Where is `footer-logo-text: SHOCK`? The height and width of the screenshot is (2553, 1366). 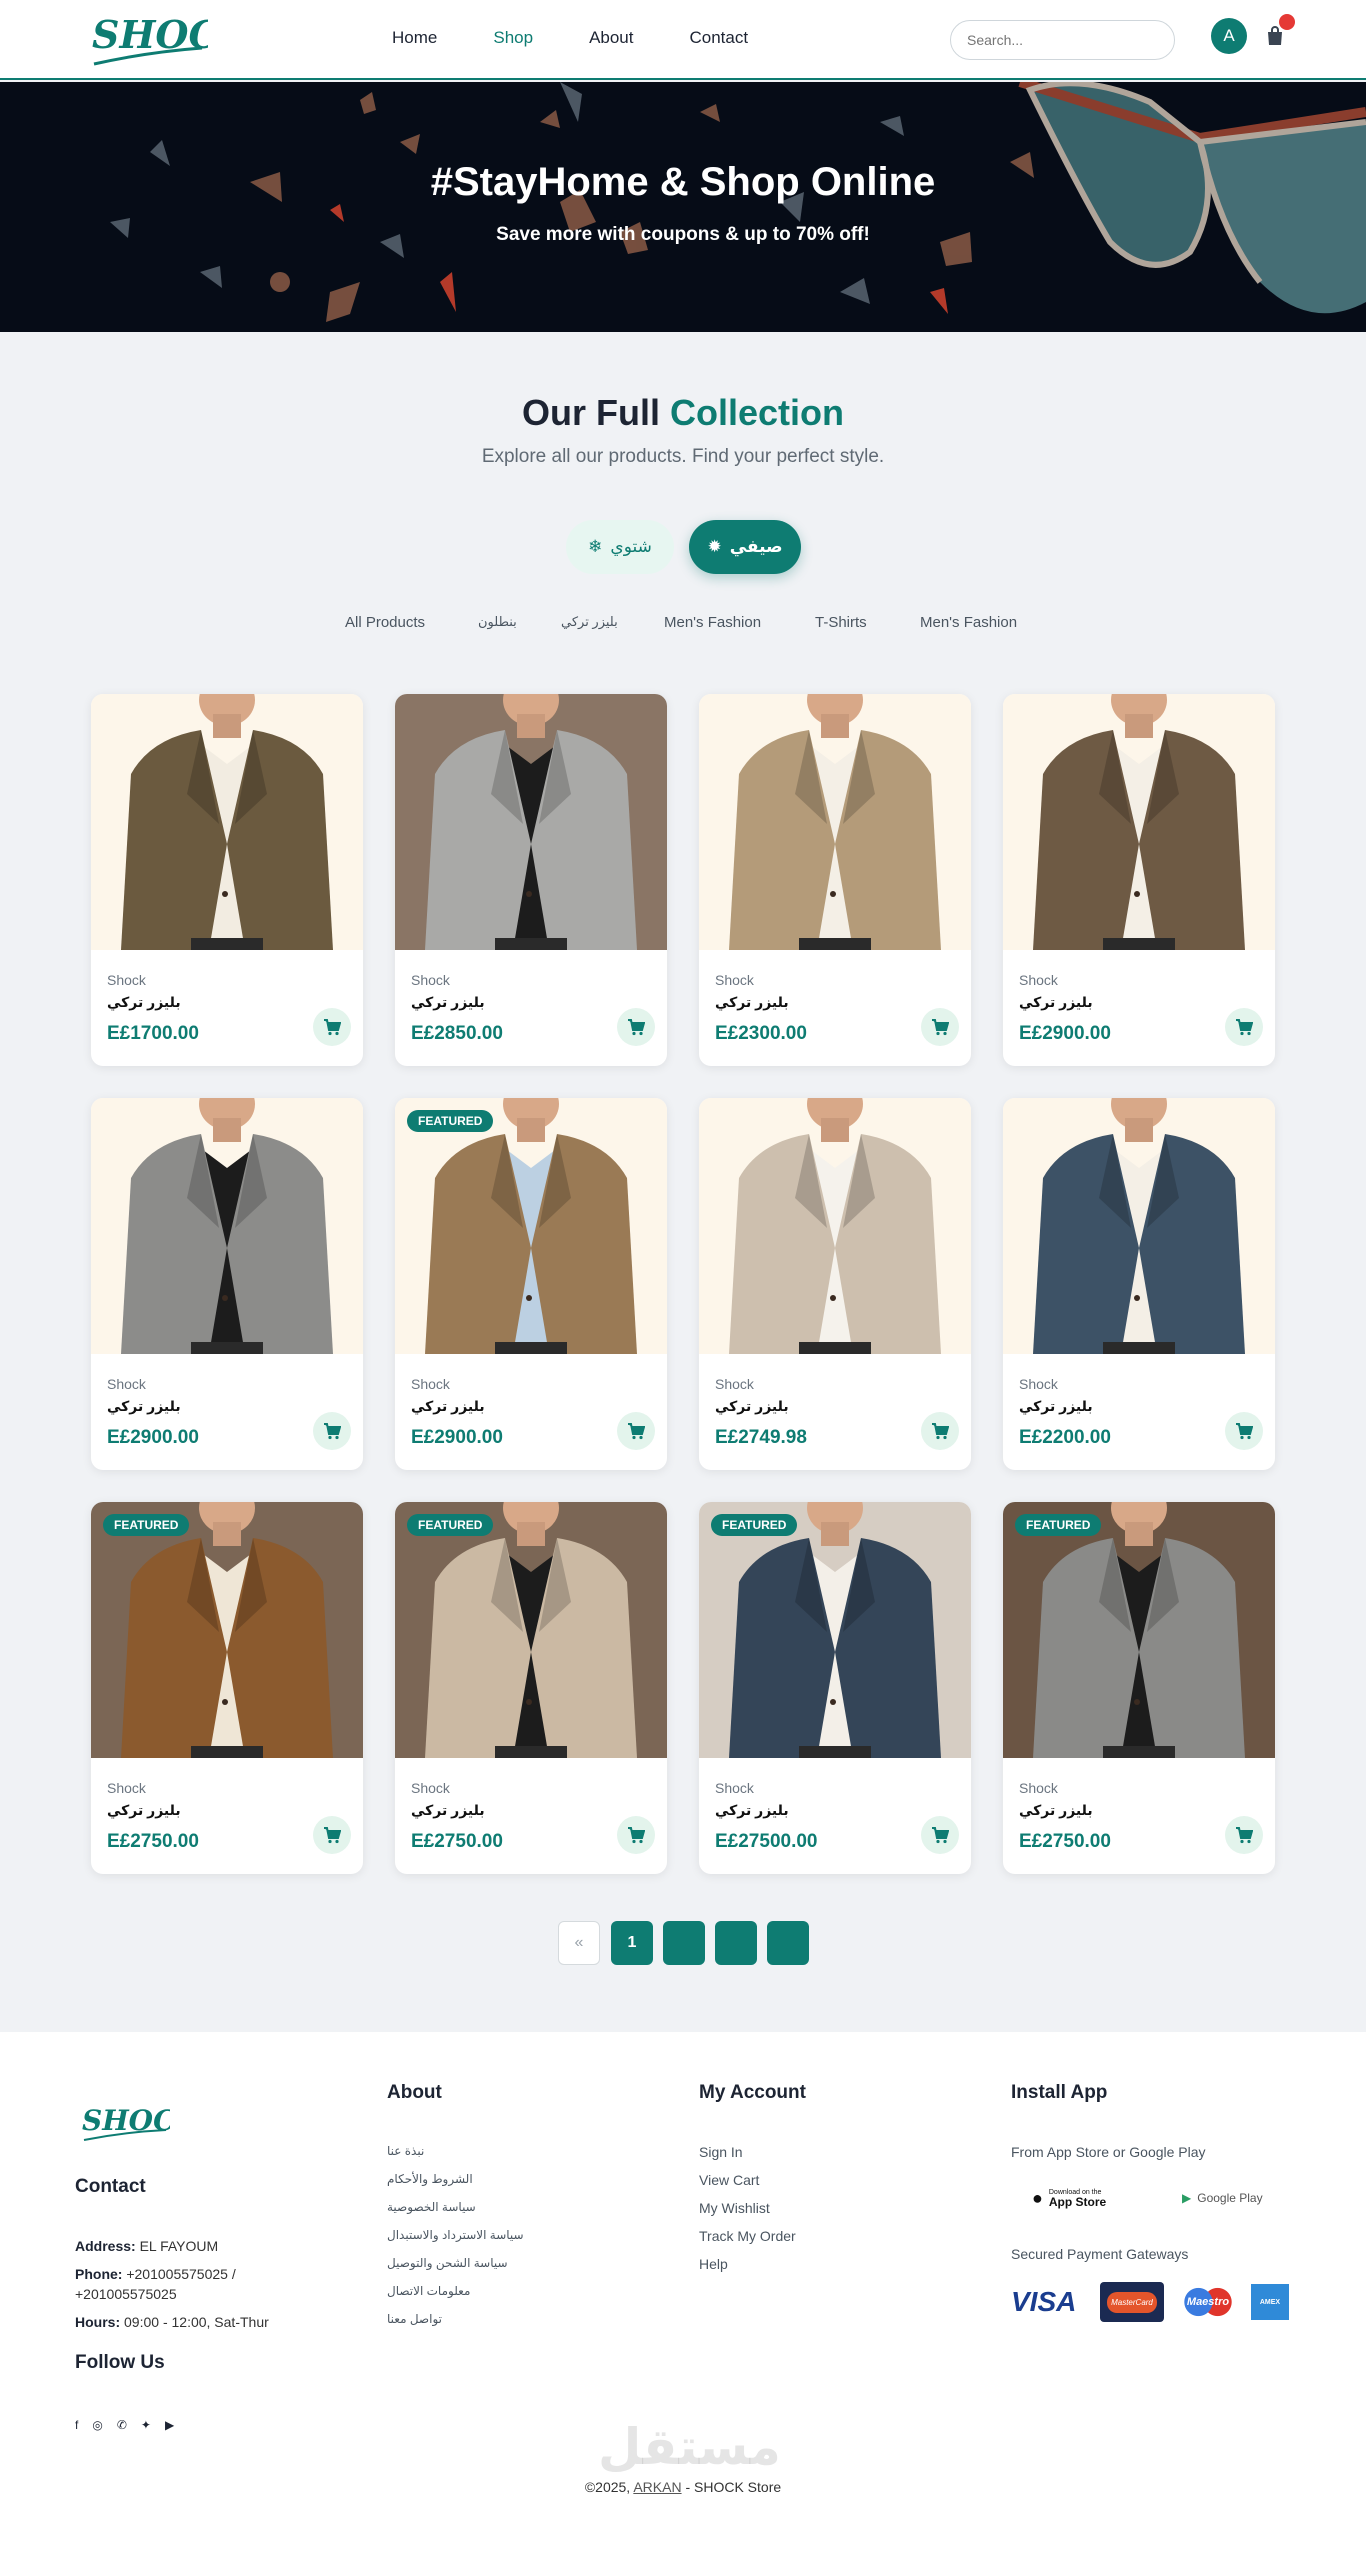 footer-logo-text: SHOCK is located at coordinates (126, 2120).